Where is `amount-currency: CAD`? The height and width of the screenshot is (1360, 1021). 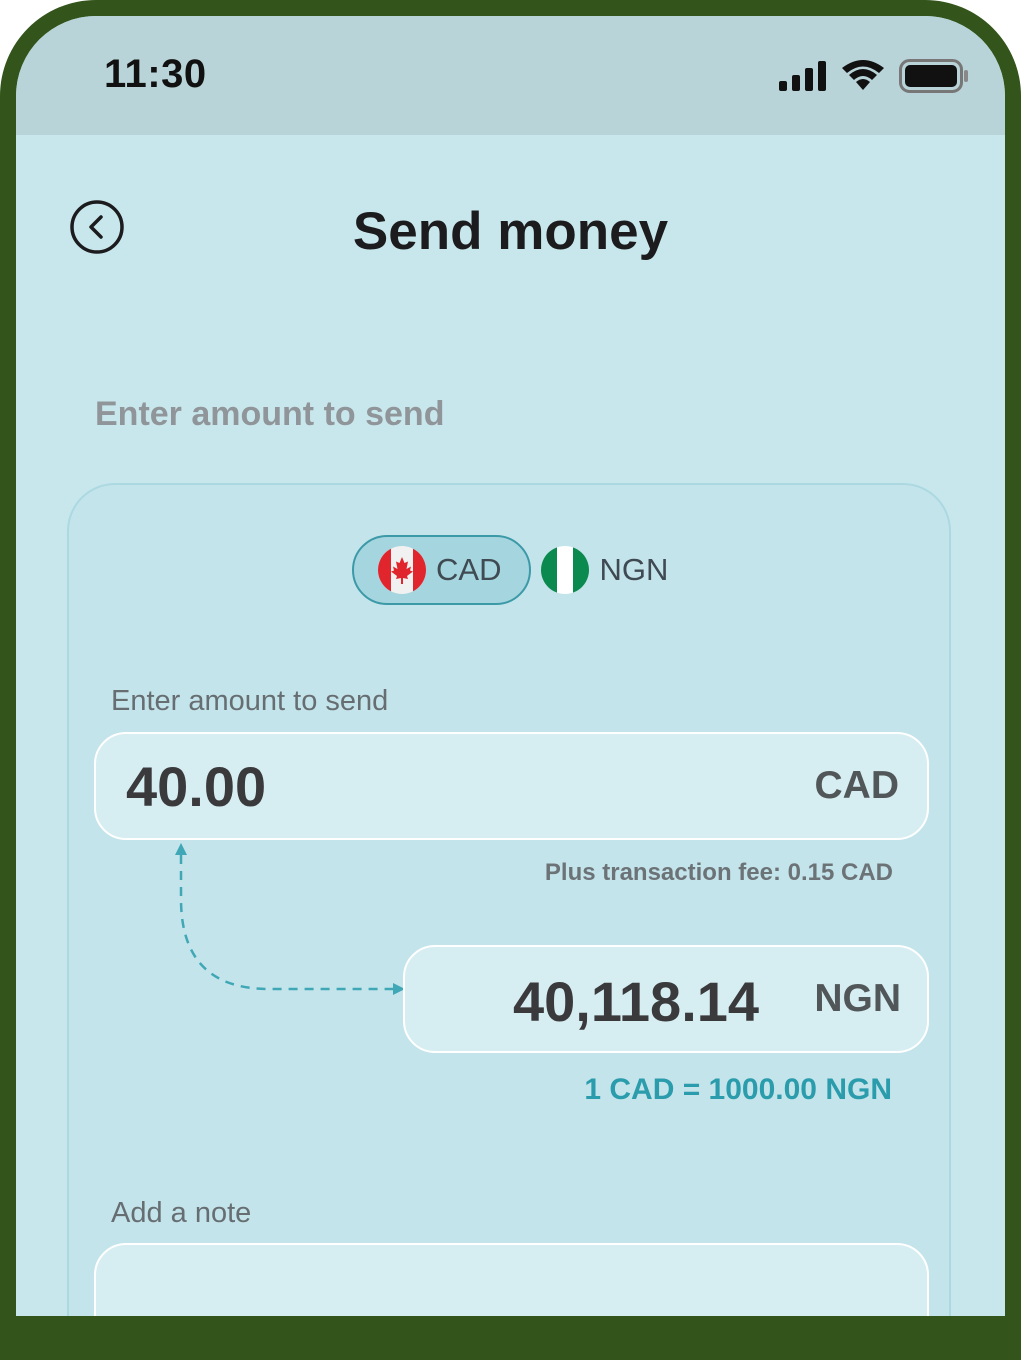 amount-currency: CAD is located at coordinates (857, 785).